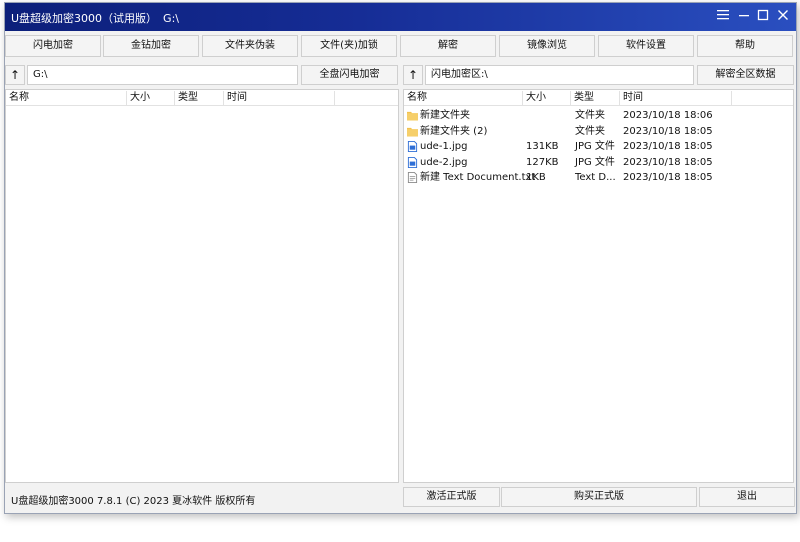 The height and width of the screenshot is (542, 800). I want to click on file-name: 新建文件夹 (2), so click(454, 131).